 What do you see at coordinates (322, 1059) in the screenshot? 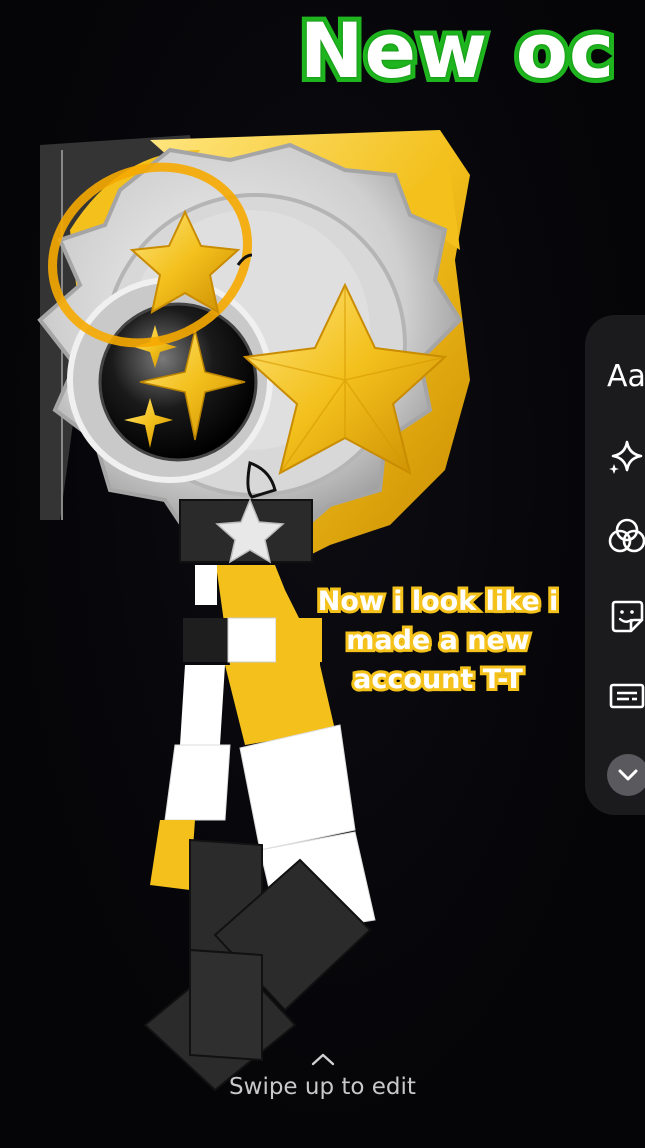
I see `chevron-up-icon` at bounding box center [322, 1059].